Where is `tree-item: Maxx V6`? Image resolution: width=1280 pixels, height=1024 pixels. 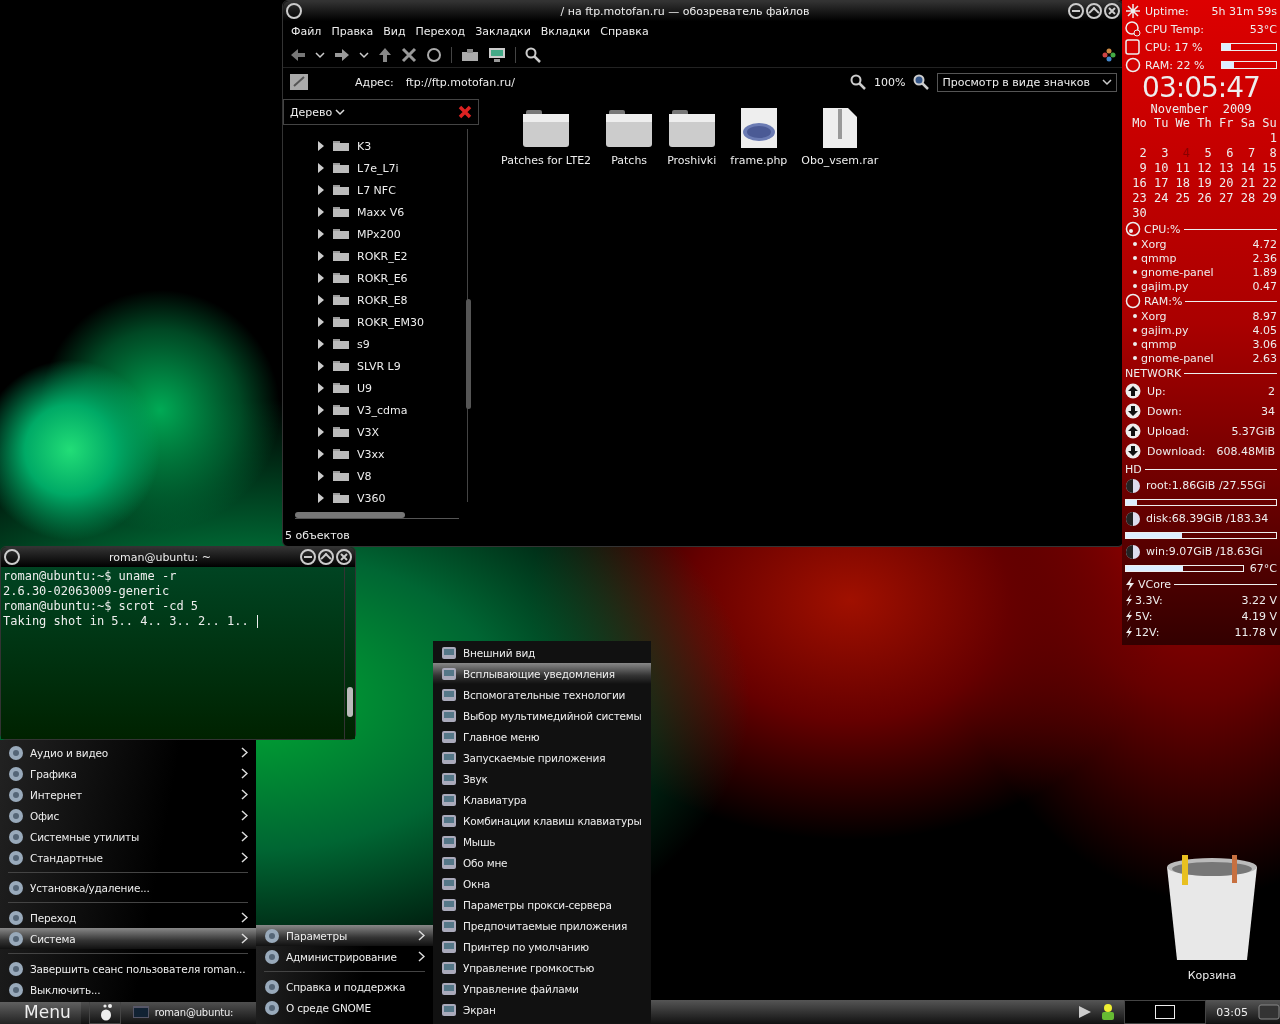
tree-item: Maxx V6 is located at coordinates (381, 212).